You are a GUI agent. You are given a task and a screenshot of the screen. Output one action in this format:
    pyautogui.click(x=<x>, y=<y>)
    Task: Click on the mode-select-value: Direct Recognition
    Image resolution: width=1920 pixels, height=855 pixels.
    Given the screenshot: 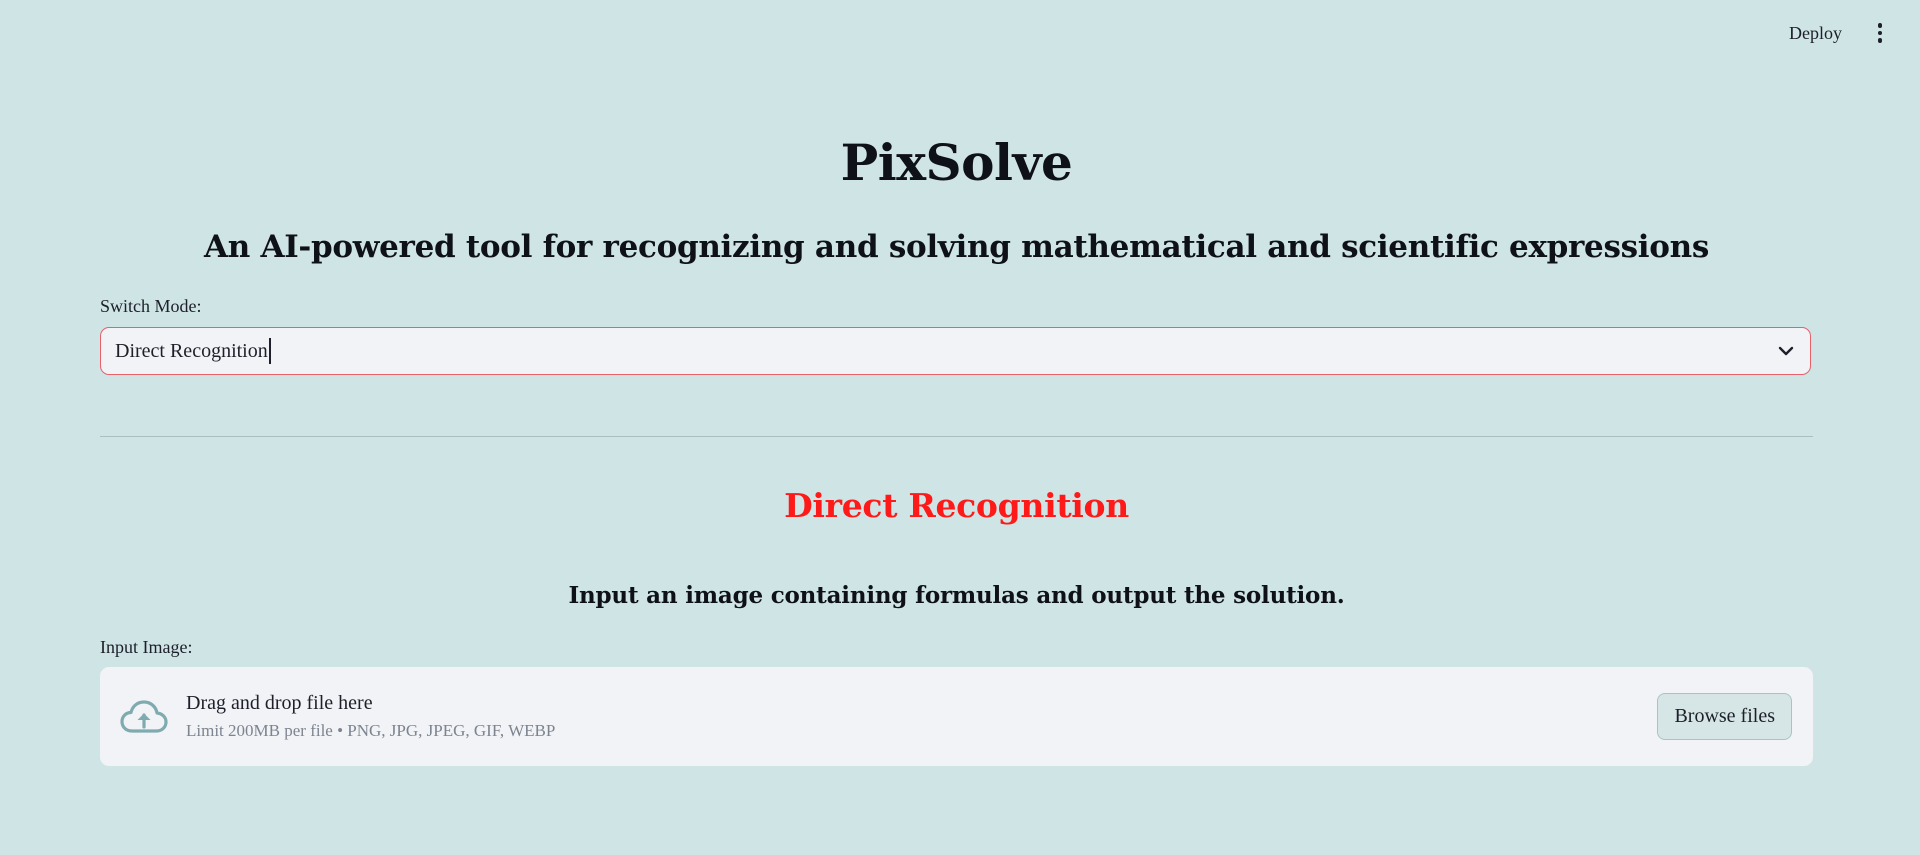 What is the action you would take?
    pyautogui.click(x=193, y=351)
    